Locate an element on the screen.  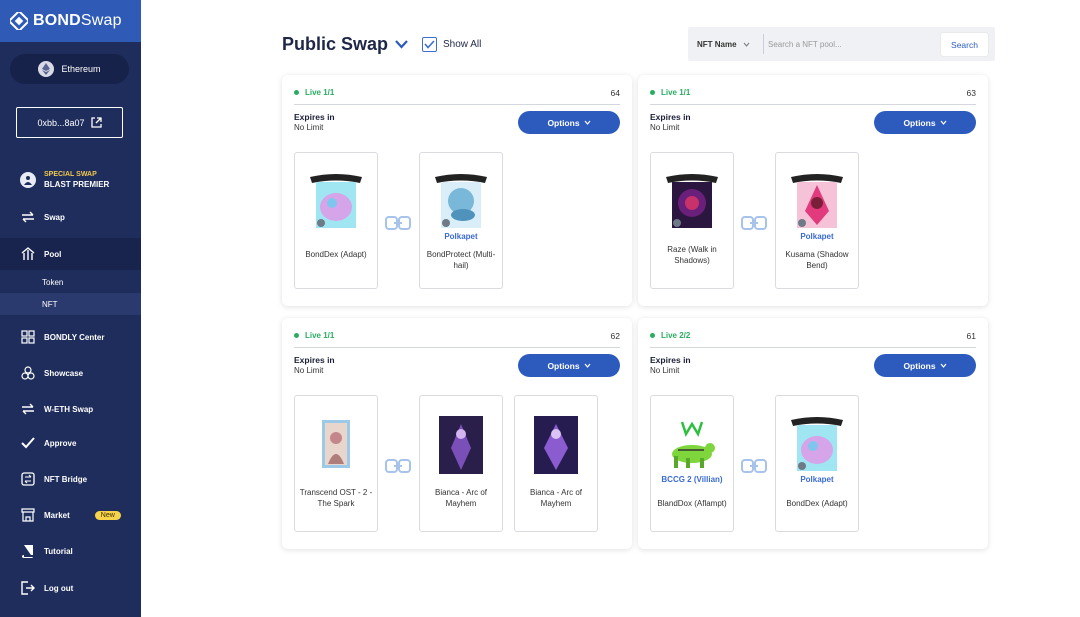
nft-card: Polkapet Kusama (Shadow Bend) is located at coordinates (817, 220).